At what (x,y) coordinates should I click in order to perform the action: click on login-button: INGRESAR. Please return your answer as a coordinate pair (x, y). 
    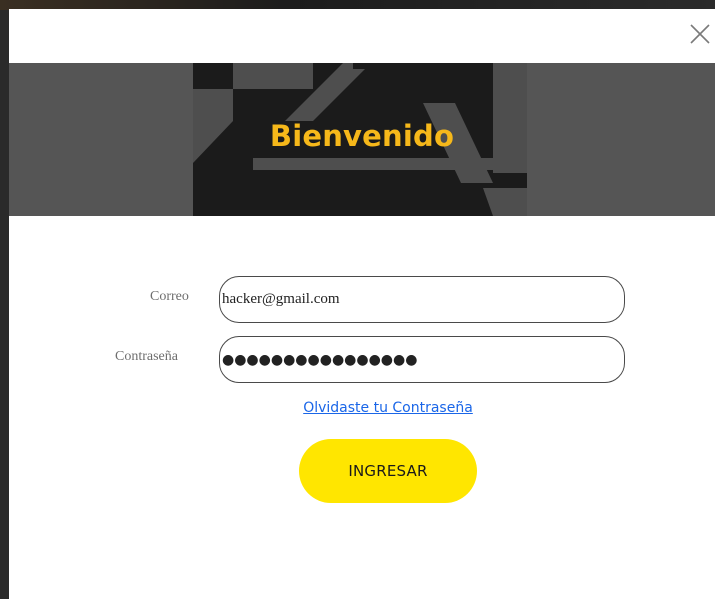
    Looking at the image, I should click on (388, 471).